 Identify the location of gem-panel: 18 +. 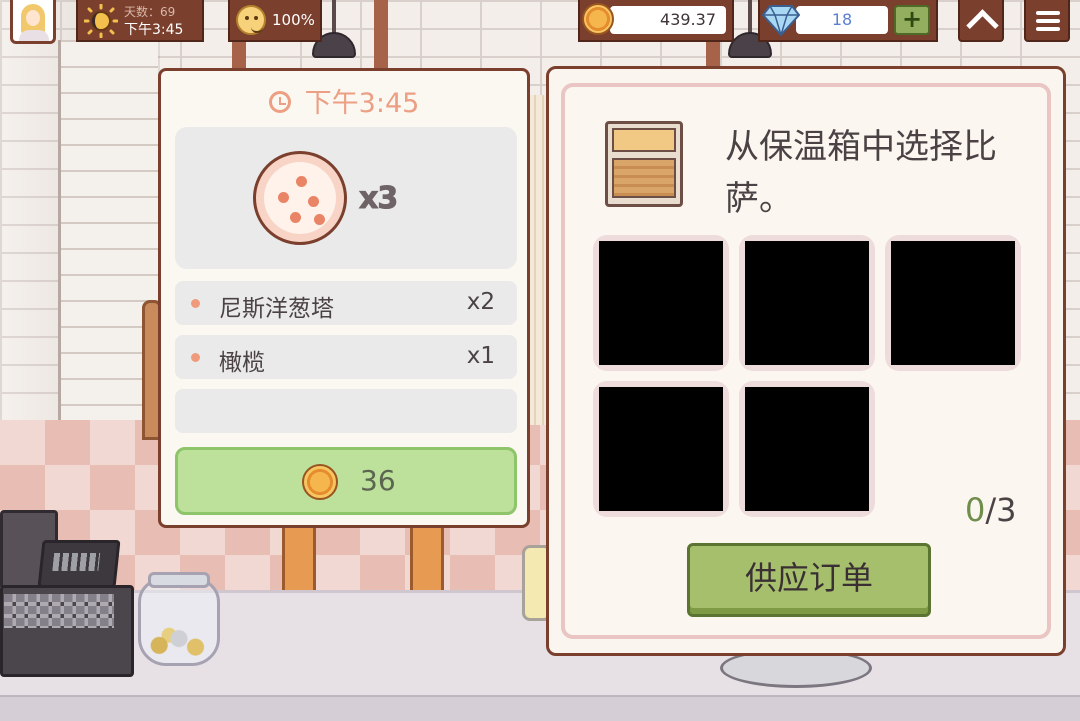
(848, 21).